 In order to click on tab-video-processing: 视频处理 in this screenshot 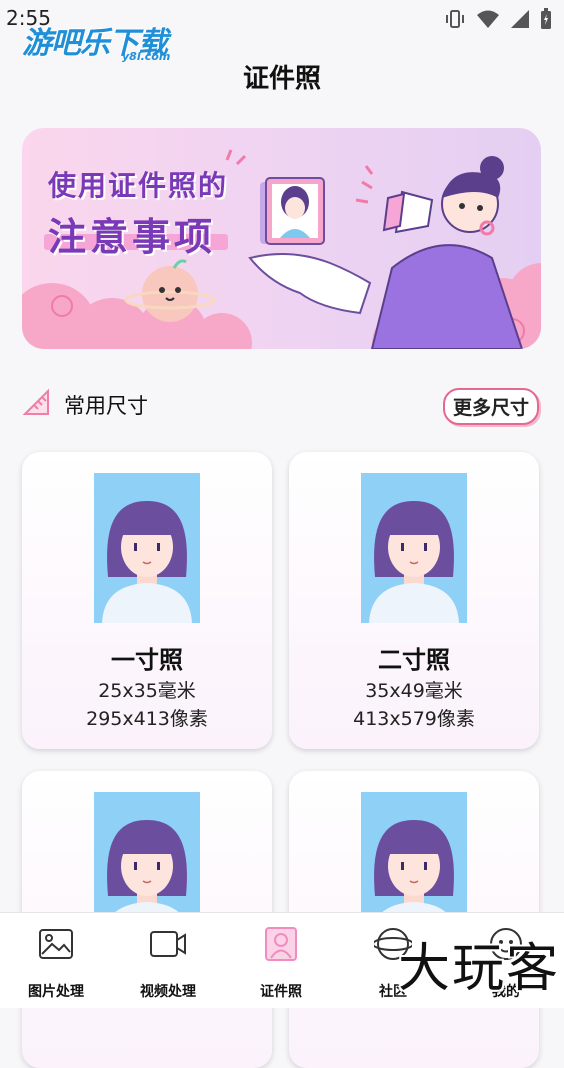, I will do `click(168, 963)`.